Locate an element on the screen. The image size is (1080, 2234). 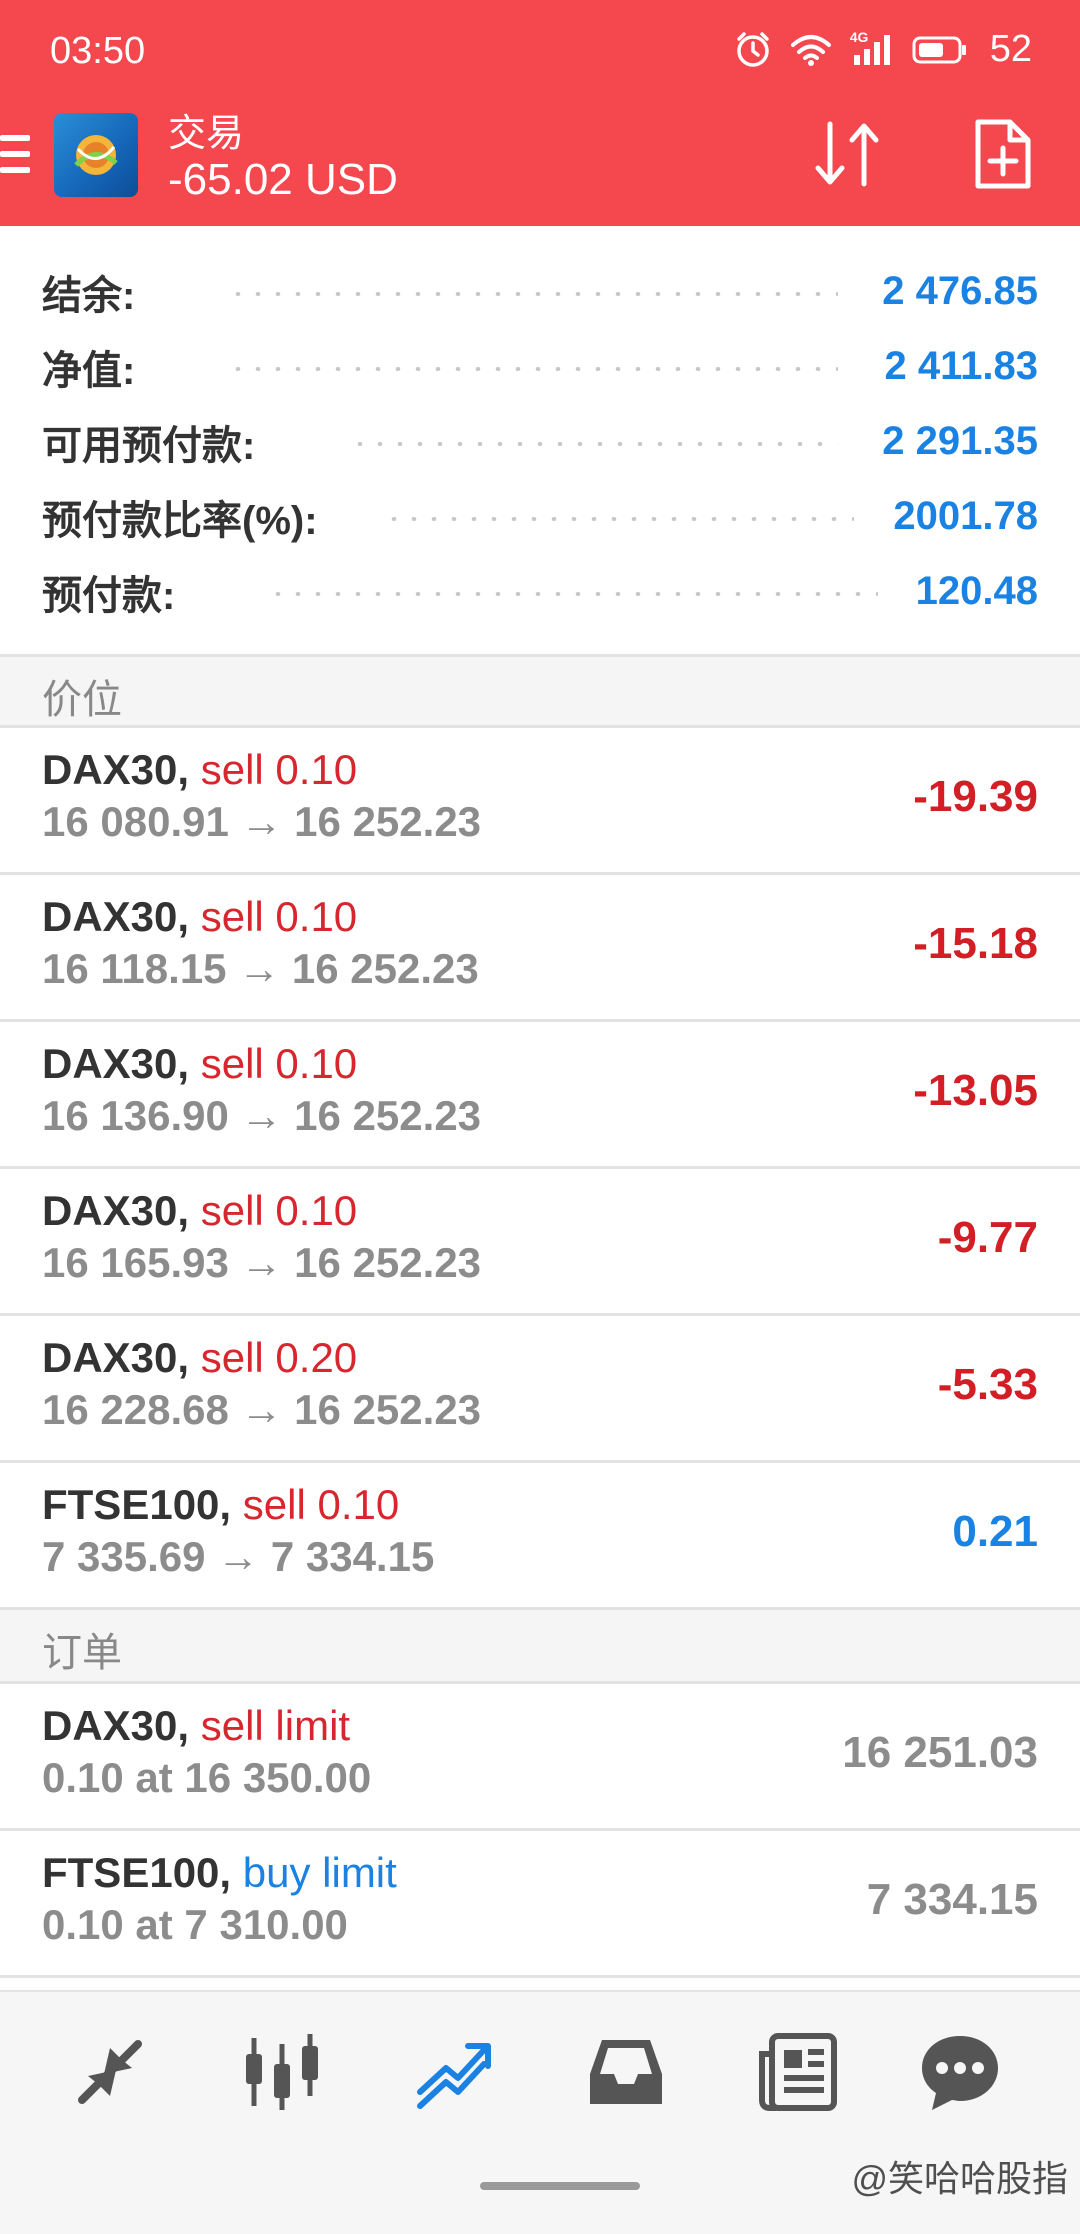
profit-value: -13.05 is located at coordinates (975, 1090).